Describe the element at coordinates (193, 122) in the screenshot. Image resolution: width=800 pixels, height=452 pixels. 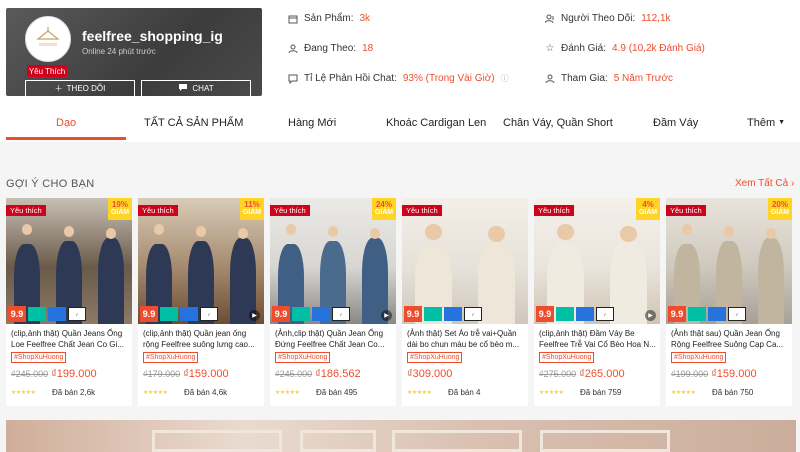
I see `tab-all-products: TẤT CẢ SẢN PHẨM` at that location.